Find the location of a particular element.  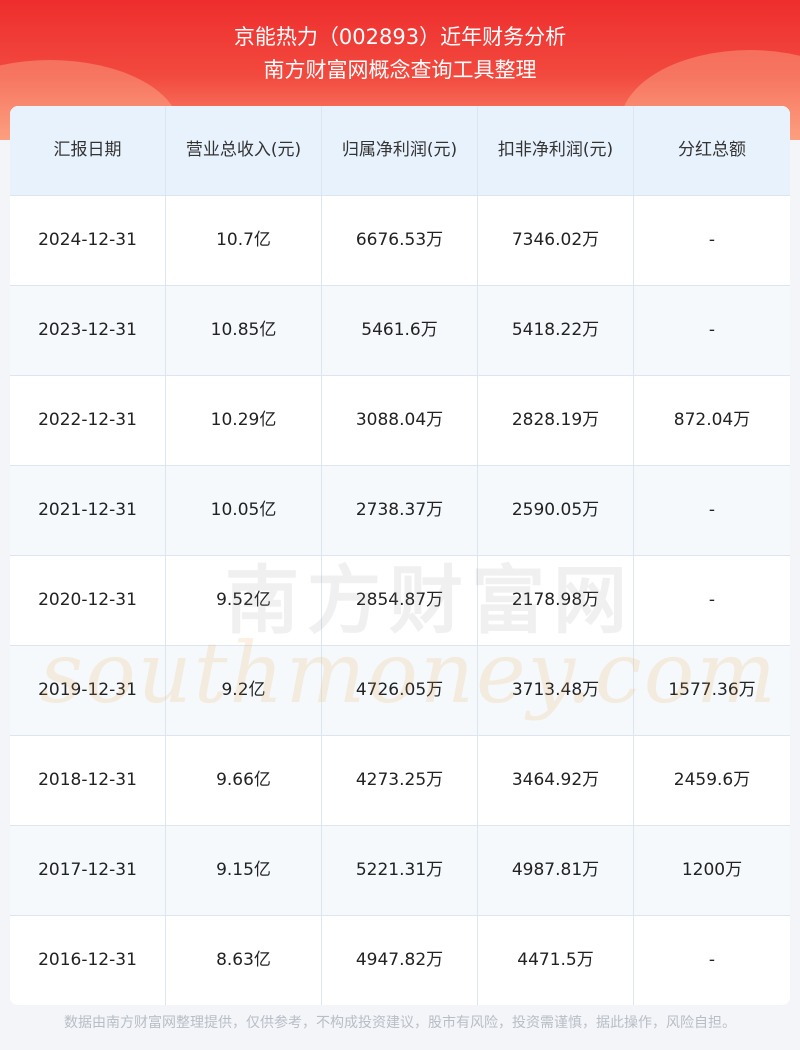

page-subtitle: 南方财富网概念查询工具整理 is located at coordinates (400, 70).